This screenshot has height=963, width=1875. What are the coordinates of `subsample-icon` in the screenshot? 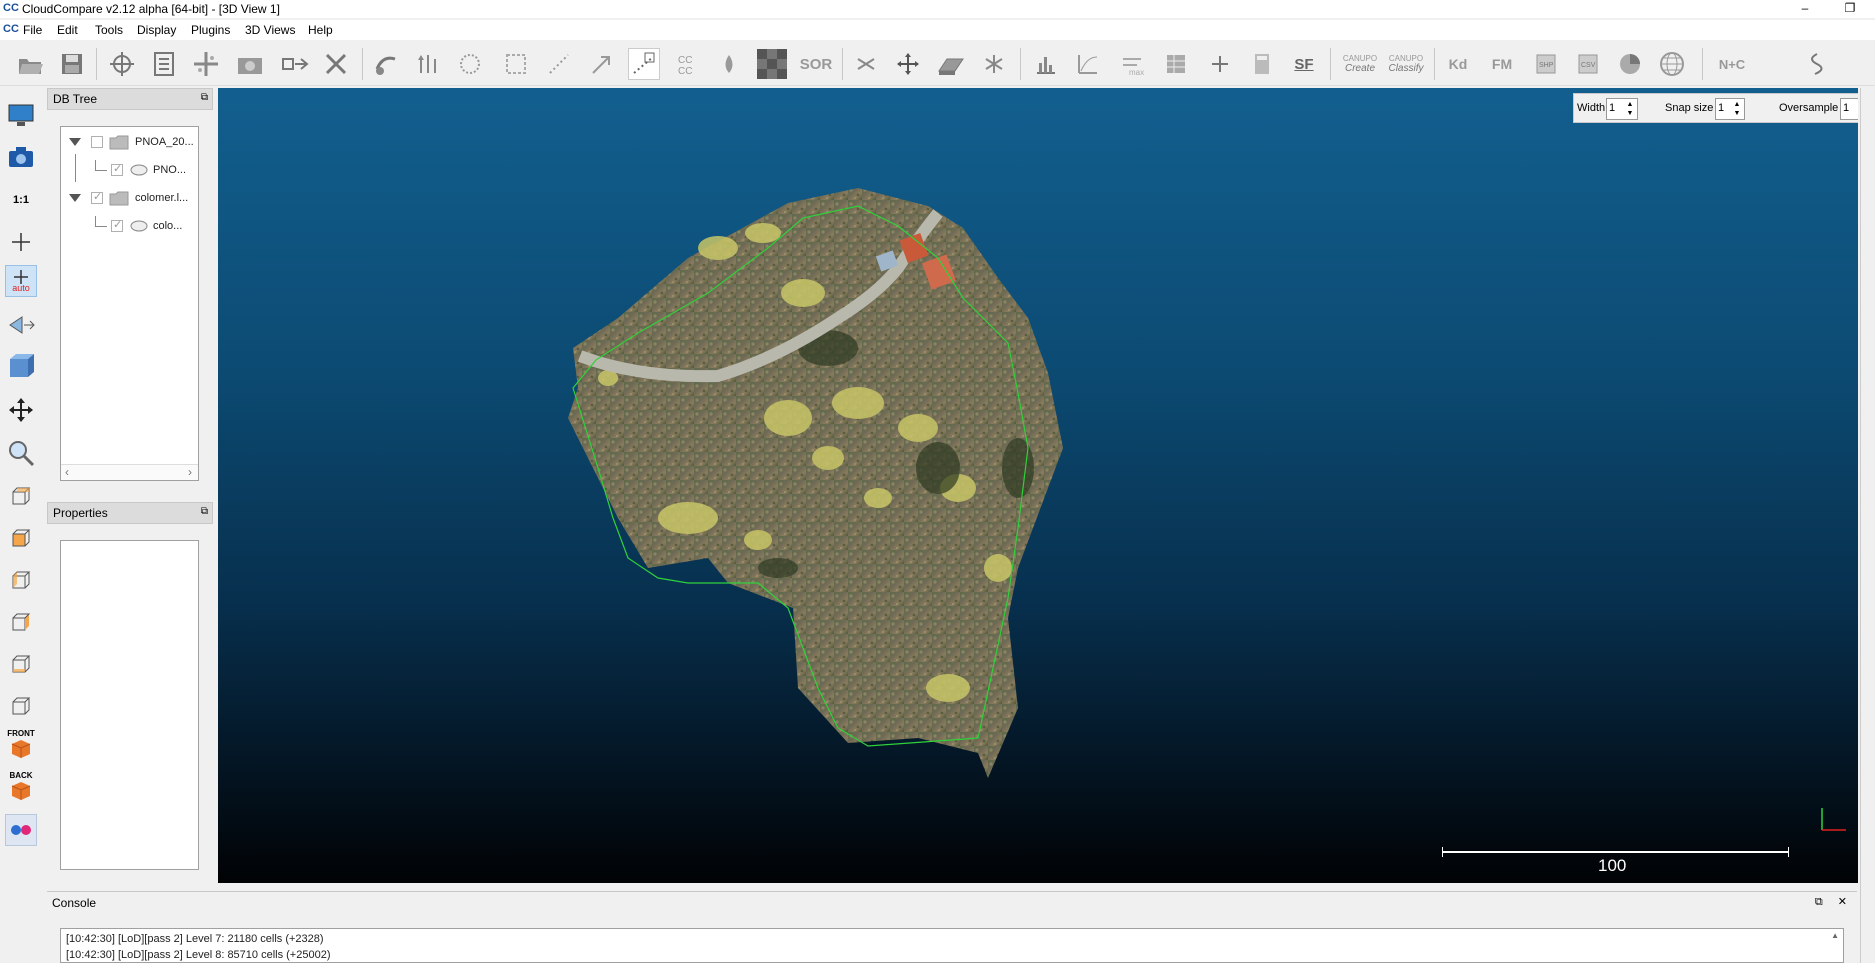 It's located at (295, 64).